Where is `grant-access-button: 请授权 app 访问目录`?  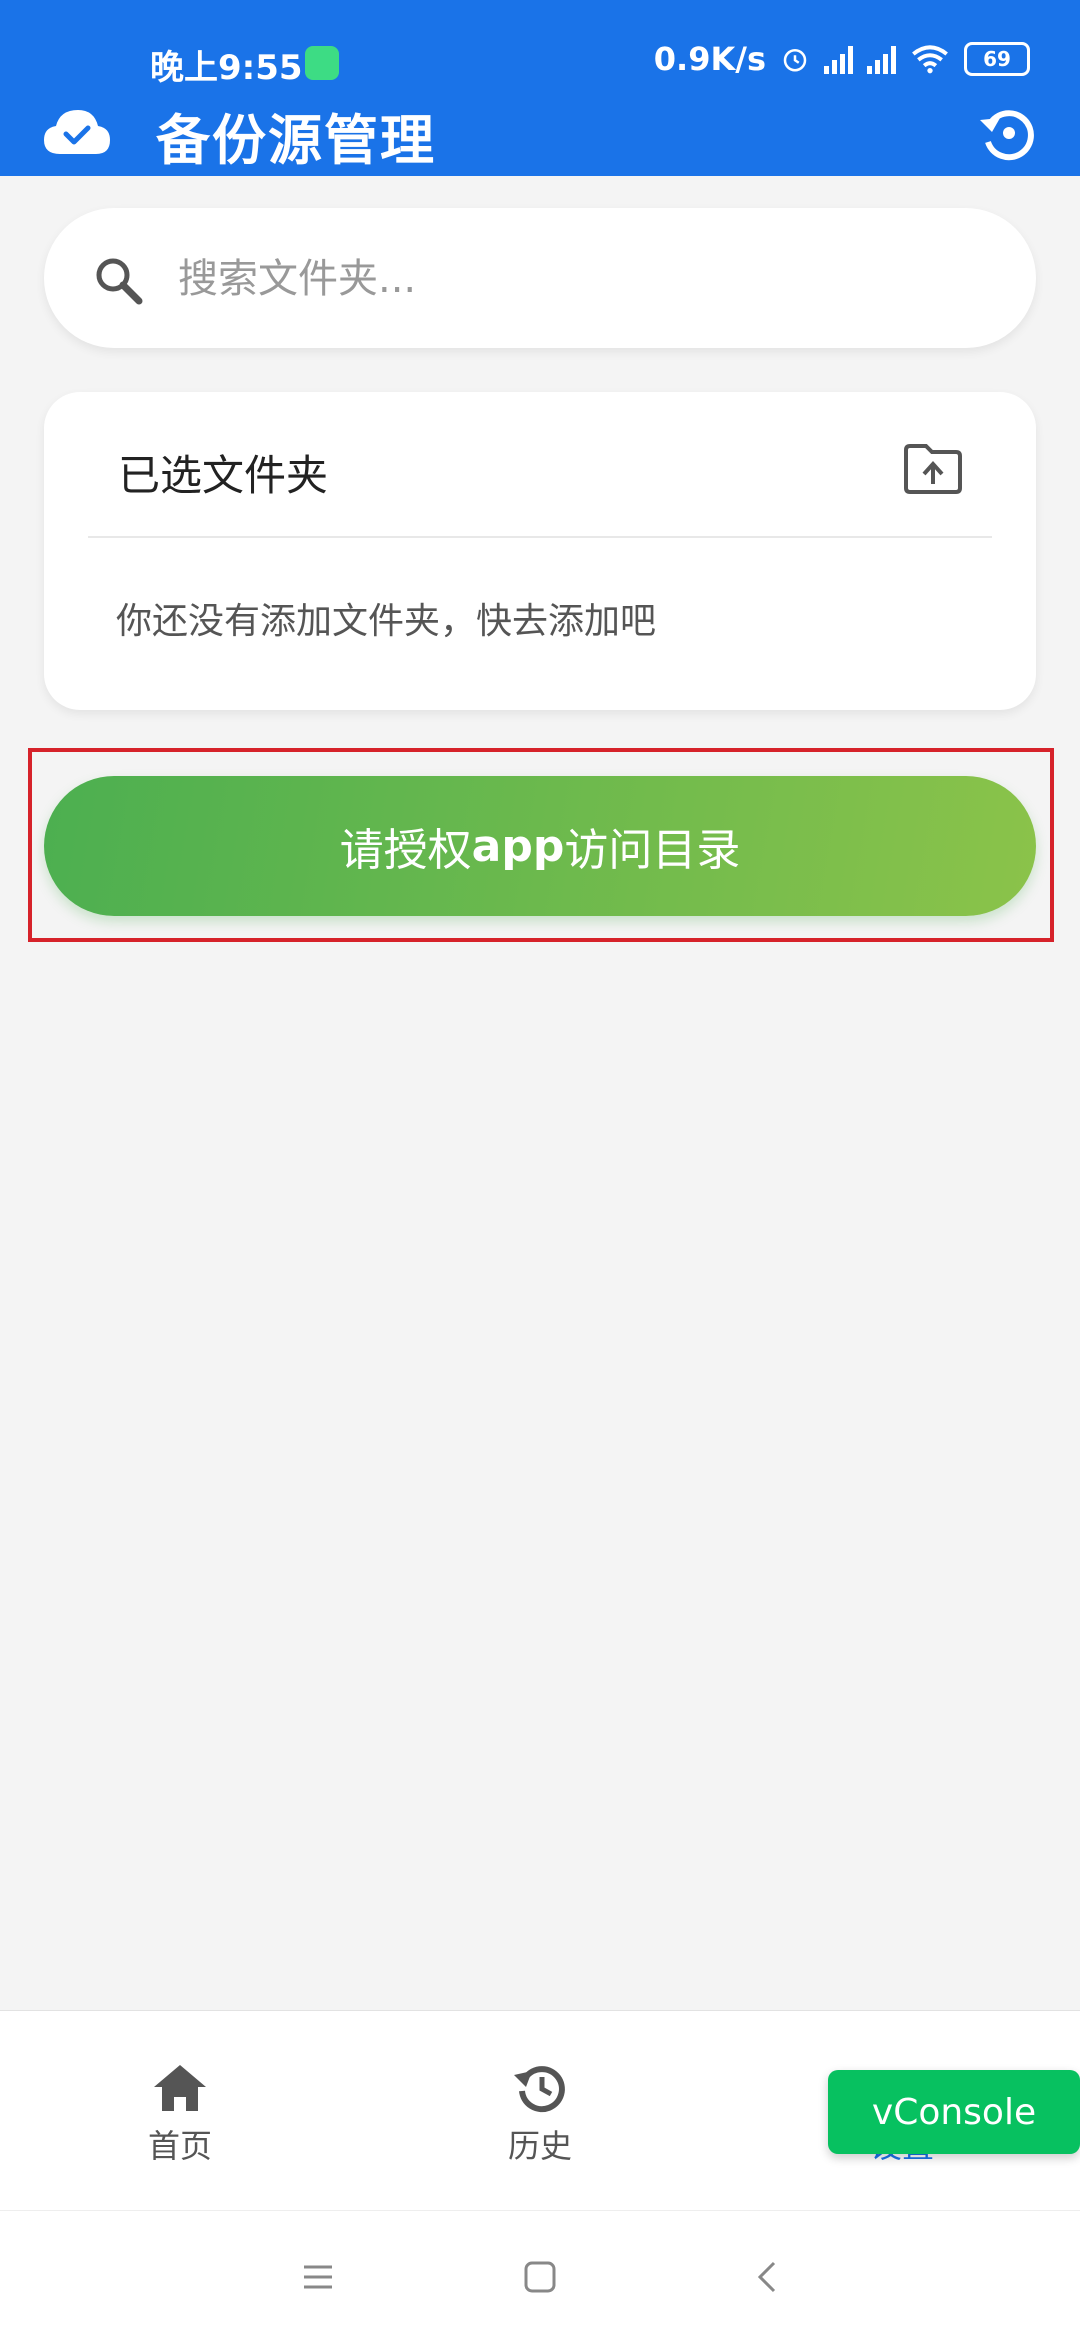
grant-access-button: 请授权 app 访问目录 is located at coordinates (540, 846).